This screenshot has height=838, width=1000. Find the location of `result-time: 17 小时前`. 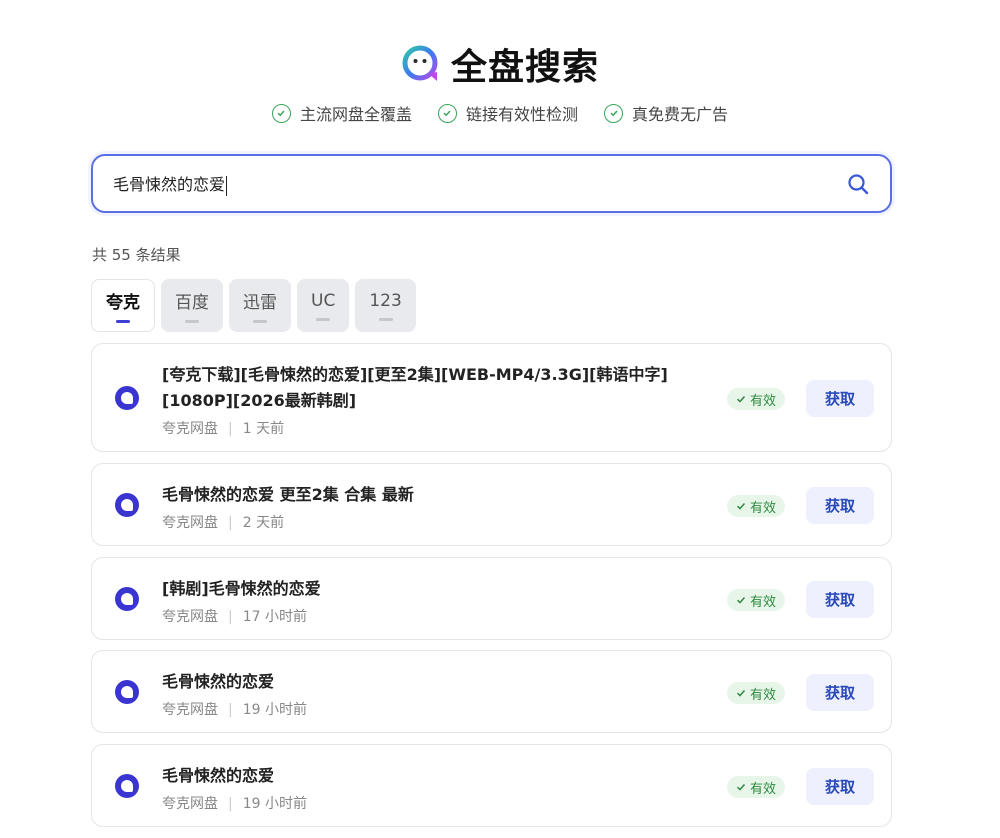

result-time: 17 小时前 is located at coordinates (274, 617).